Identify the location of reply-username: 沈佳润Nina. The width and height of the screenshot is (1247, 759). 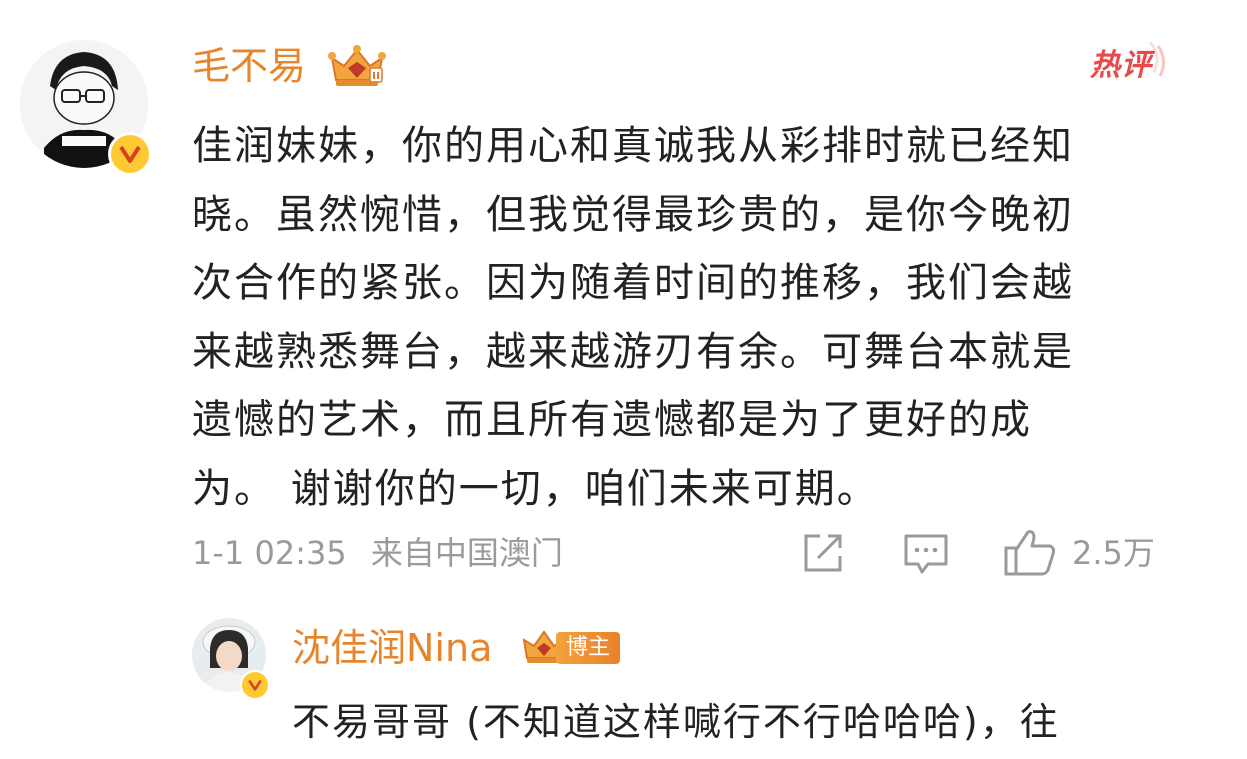
(392, 648).